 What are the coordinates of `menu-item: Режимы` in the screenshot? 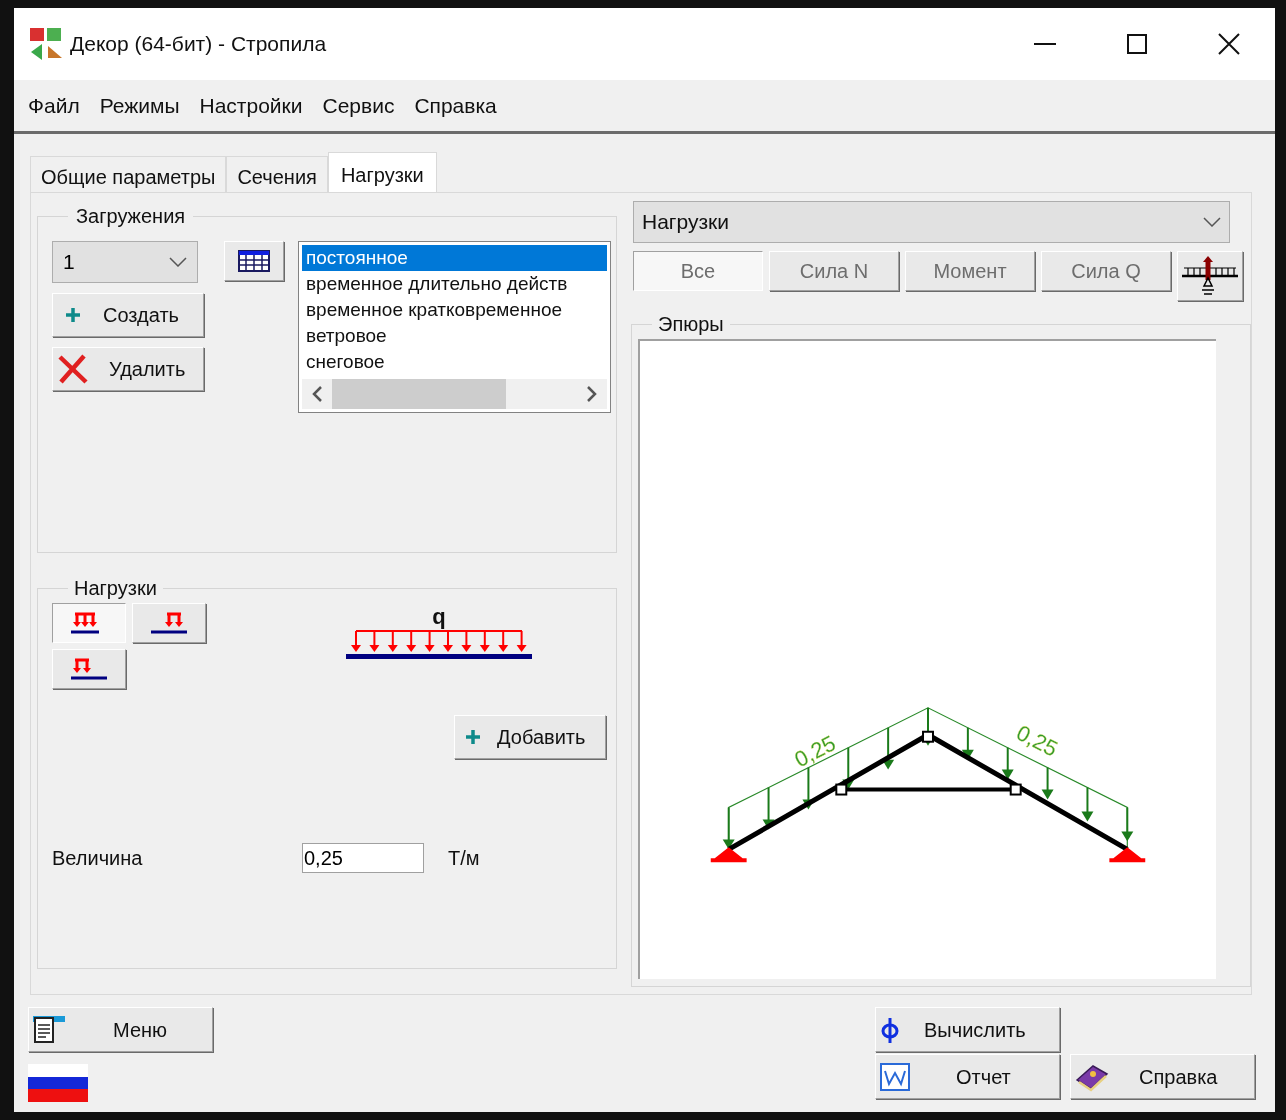 It's located at (139, 105).